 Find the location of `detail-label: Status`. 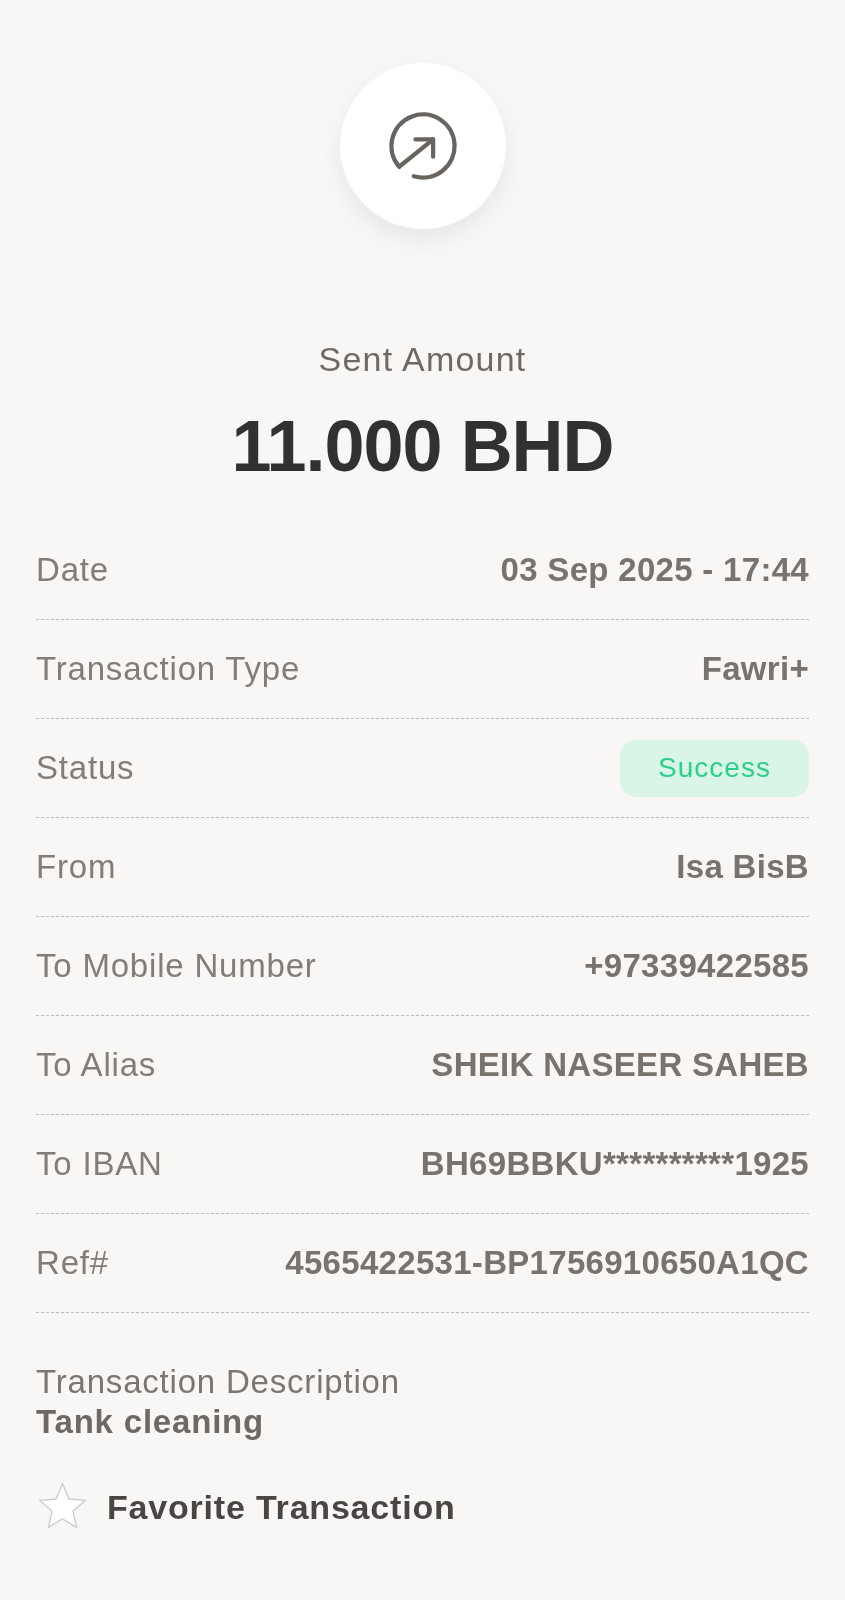

detail-label: Status is located at coordinates (85, 768).